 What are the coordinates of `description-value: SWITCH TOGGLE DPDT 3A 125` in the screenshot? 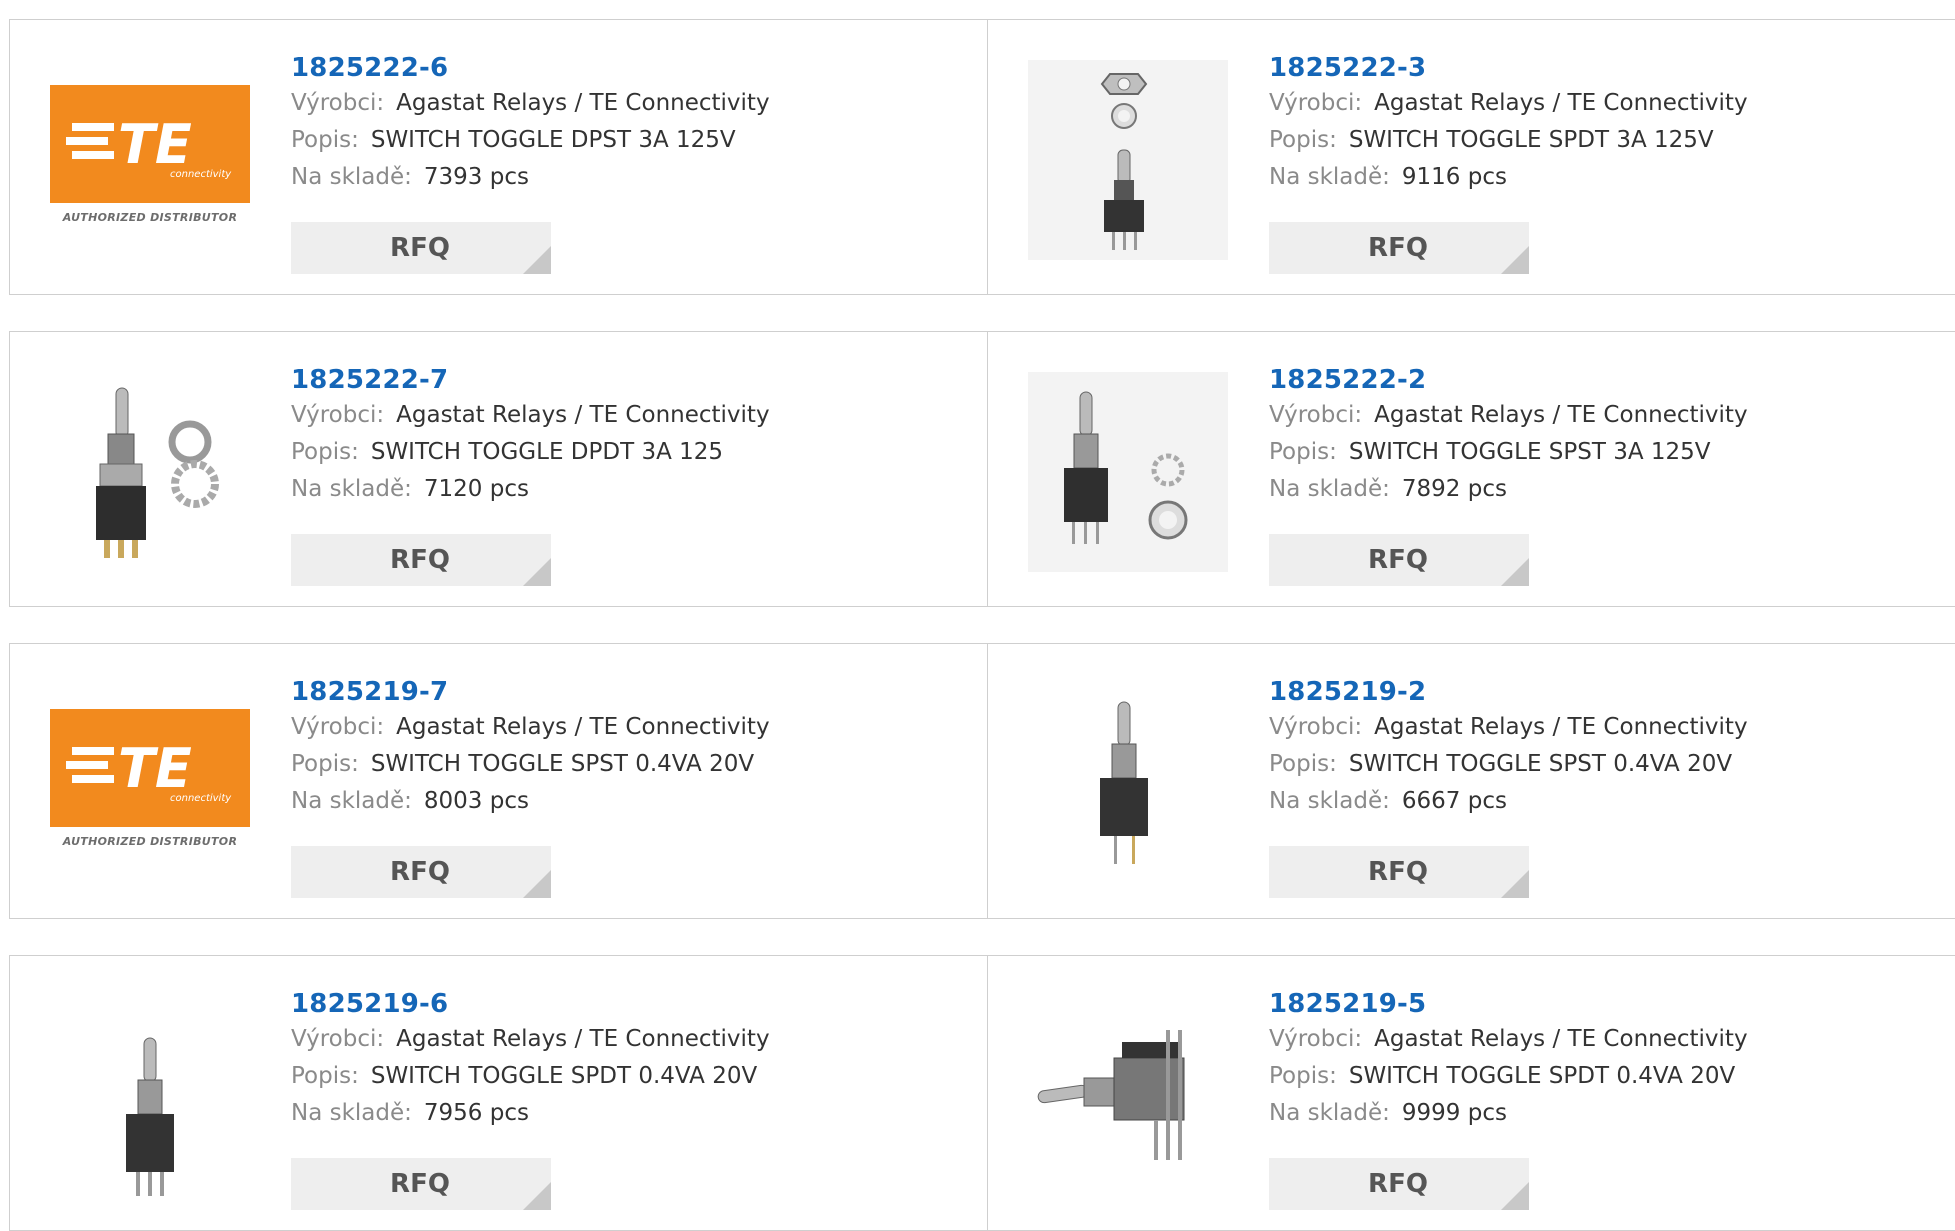 It's located at (547, 452).